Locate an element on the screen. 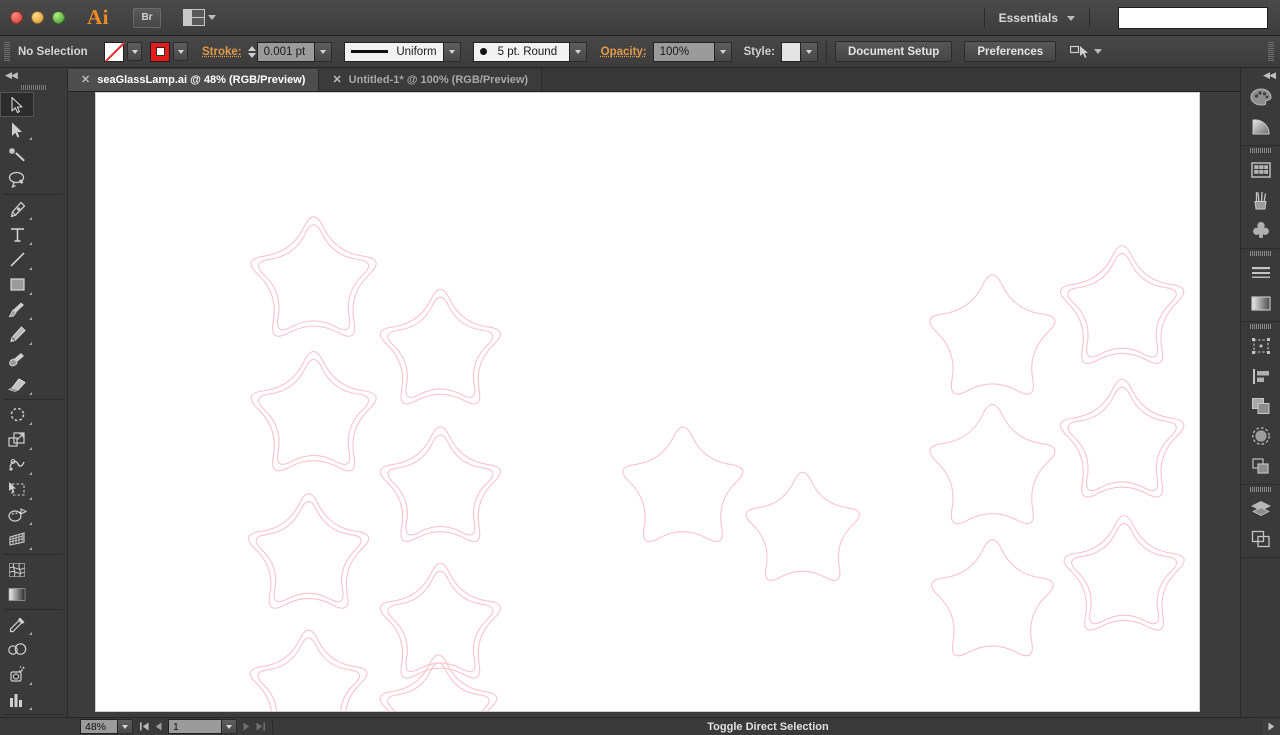 The width and height of the screenshot is (1280, 735). graphic-style-swatch is located at coordinates (790, 51).